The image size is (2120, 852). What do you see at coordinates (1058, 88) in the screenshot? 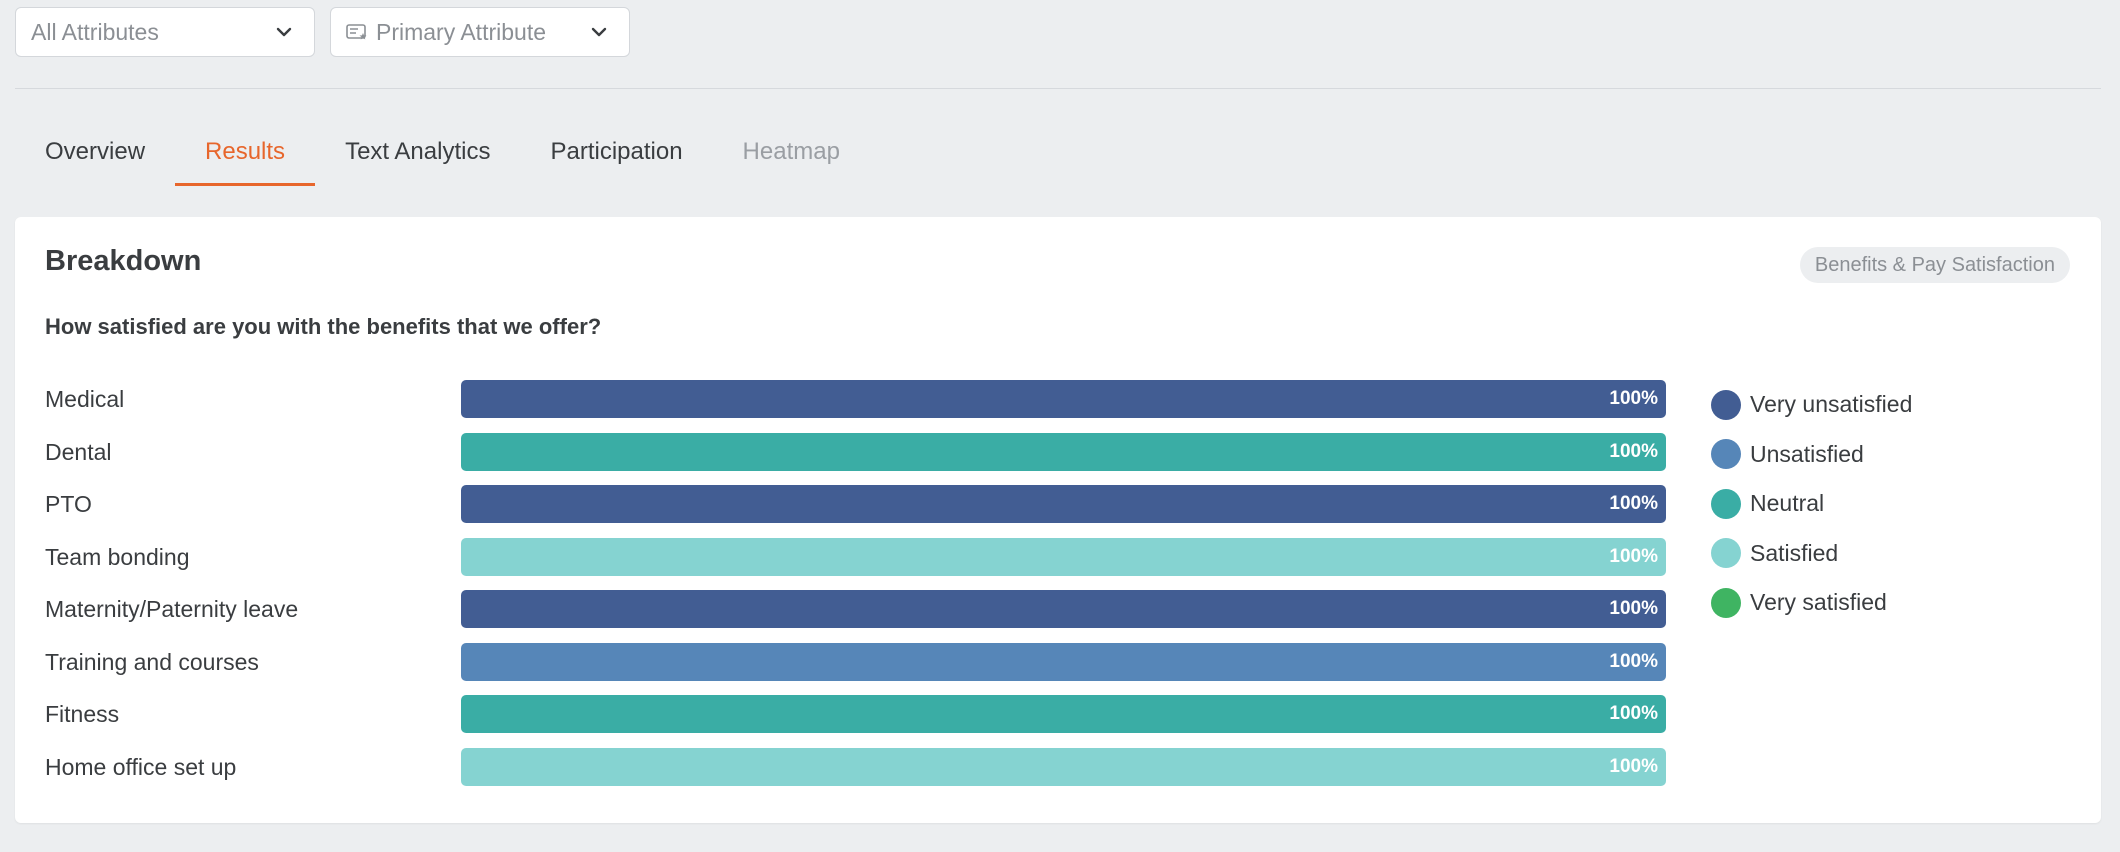
I see `divider` at bounding box center [1058, 88].